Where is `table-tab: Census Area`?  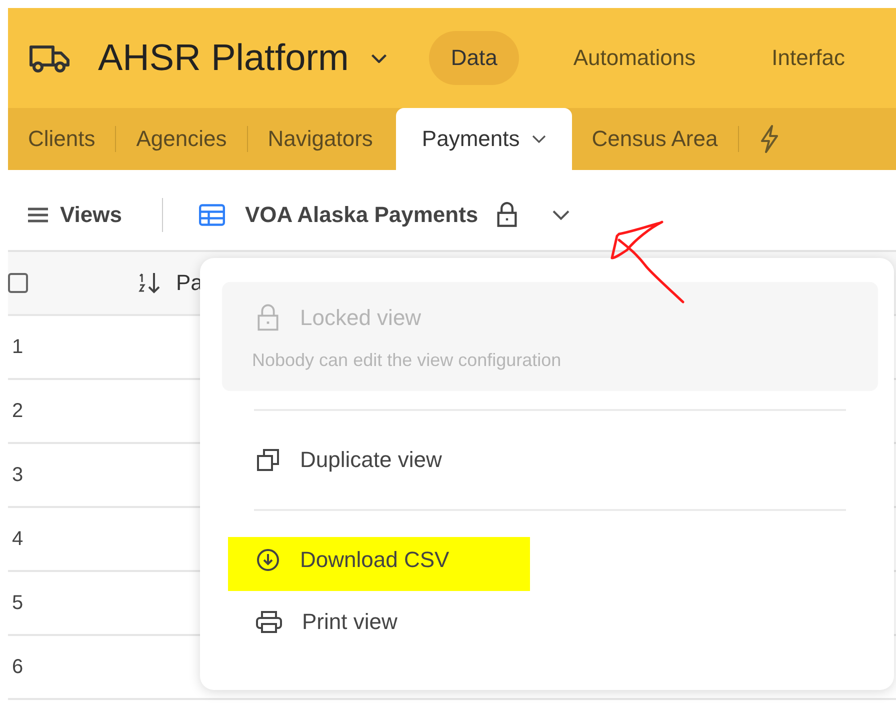 table-tab: Census Area is located at coordinates (655, 139).